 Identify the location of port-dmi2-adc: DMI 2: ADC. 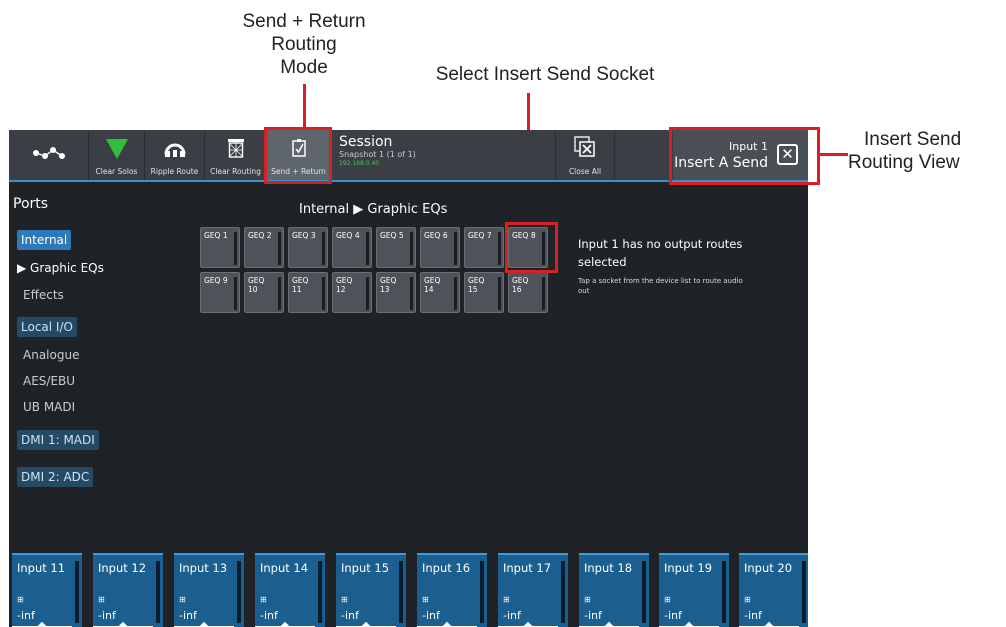
(55, 477).